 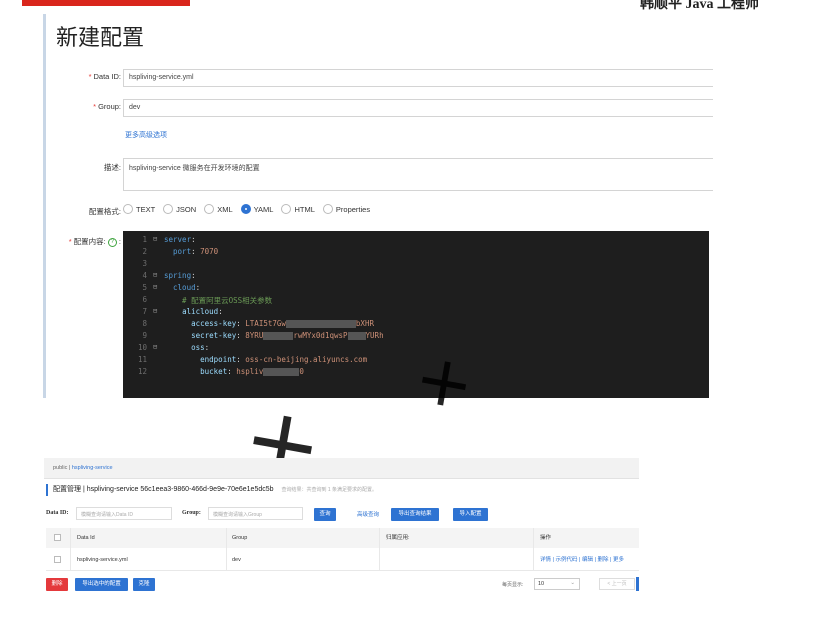 What do you see at coordinates (57, 537) in the screenshot?
I see `select-all-checkbox` at bounding box center [57, 537].